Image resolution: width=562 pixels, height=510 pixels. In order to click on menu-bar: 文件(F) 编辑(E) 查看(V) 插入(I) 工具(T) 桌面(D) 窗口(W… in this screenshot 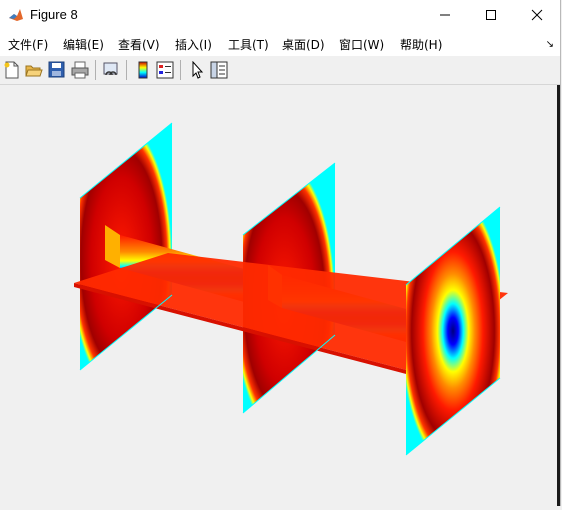, I will do `click(280, 43)`.